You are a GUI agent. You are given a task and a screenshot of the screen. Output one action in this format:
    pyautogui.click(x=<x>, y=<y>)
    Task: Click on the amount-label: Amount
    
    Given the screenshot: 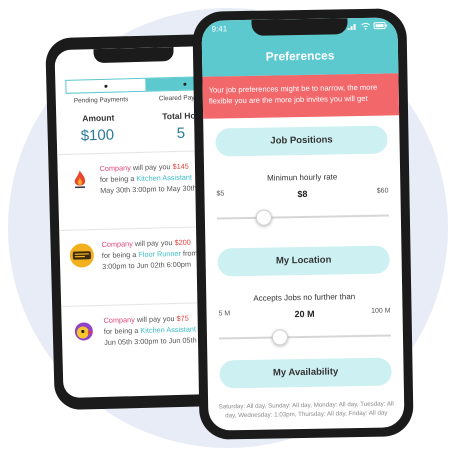 What is the action you would take?
    pyautogui.click(x=98, y=118)
    